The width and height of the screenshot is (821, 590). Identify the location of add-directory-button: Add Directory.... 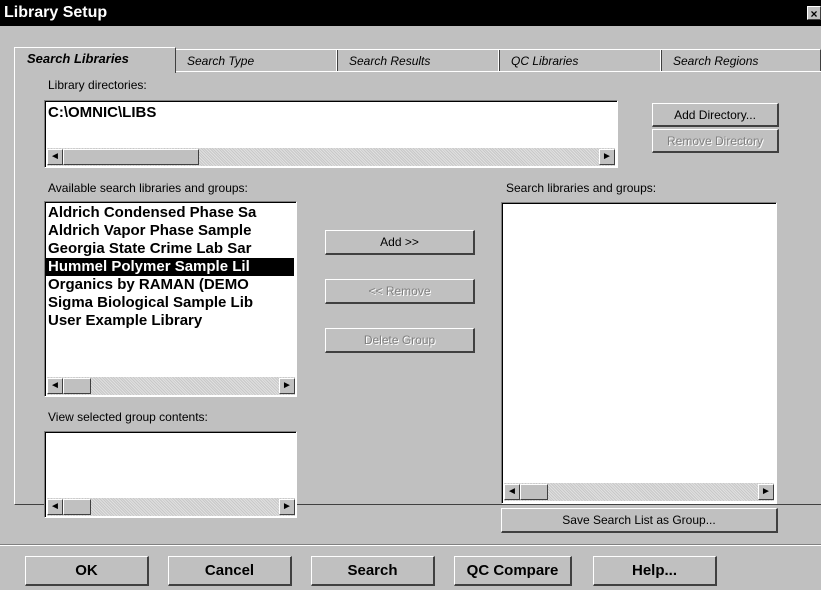
(715, 115).